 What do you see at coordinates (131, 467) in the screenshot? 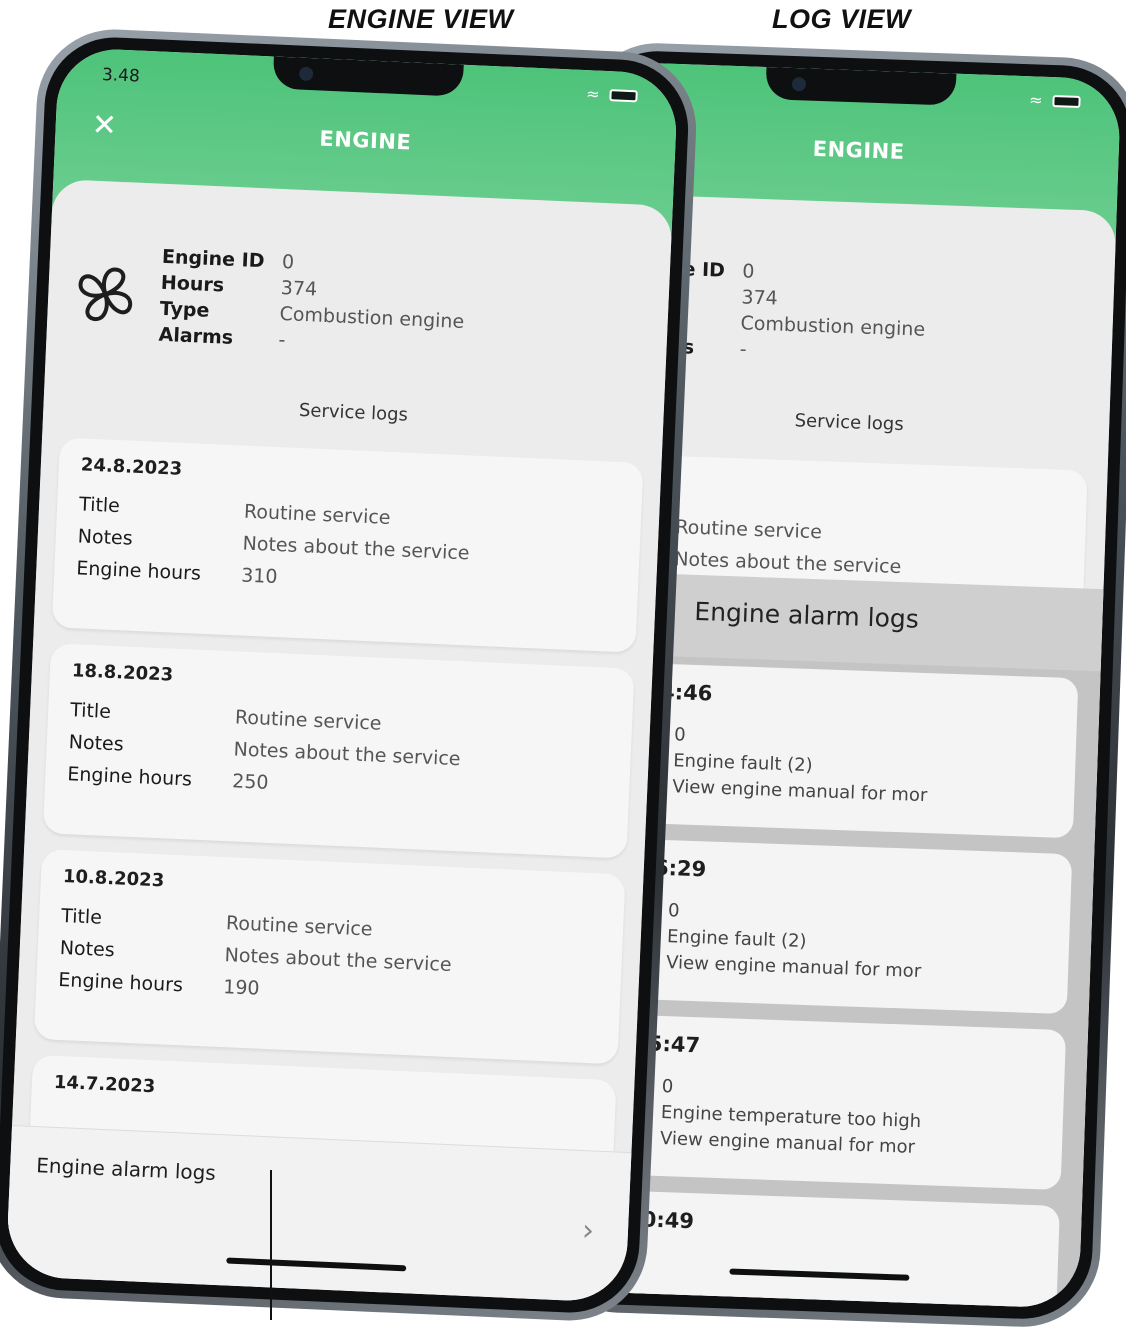
I see `service-date: 24.8.2023` at bounding box center [131, 467].